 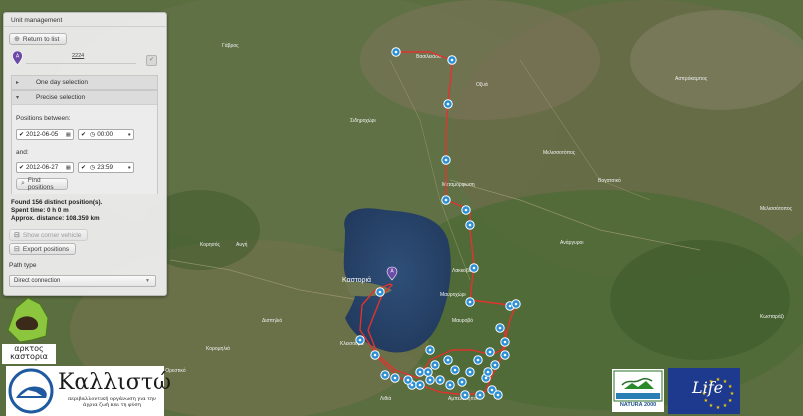 What do you see at coordinates (17, 39) in the screenshot?
I see `return-icon: ⊕` at bounding box center [17, 39].